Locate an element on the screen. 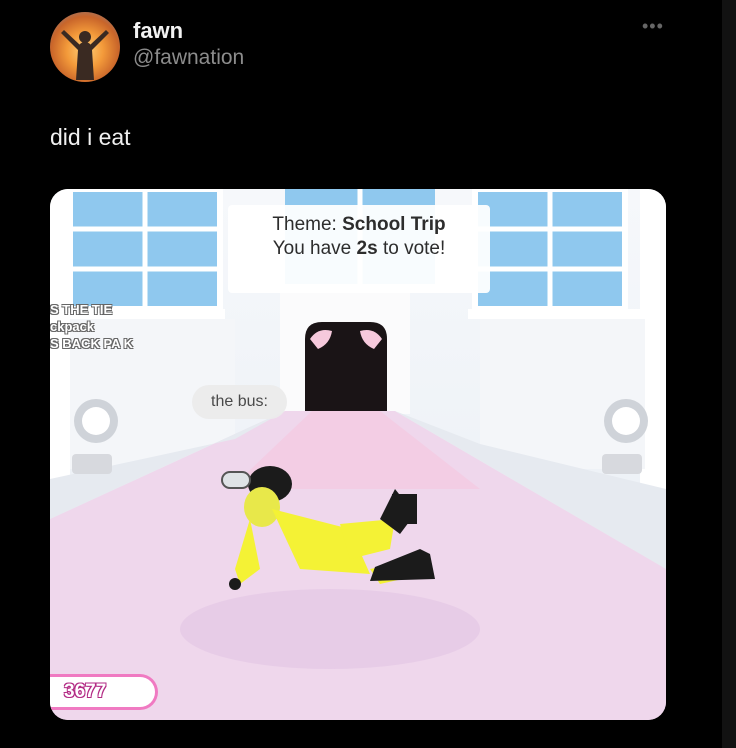 Image resolution: width=736 pixels, height=748 pixels. theme-panel: Theme: School Trip You have 2s to vote! is located at coordinates (359, 249).